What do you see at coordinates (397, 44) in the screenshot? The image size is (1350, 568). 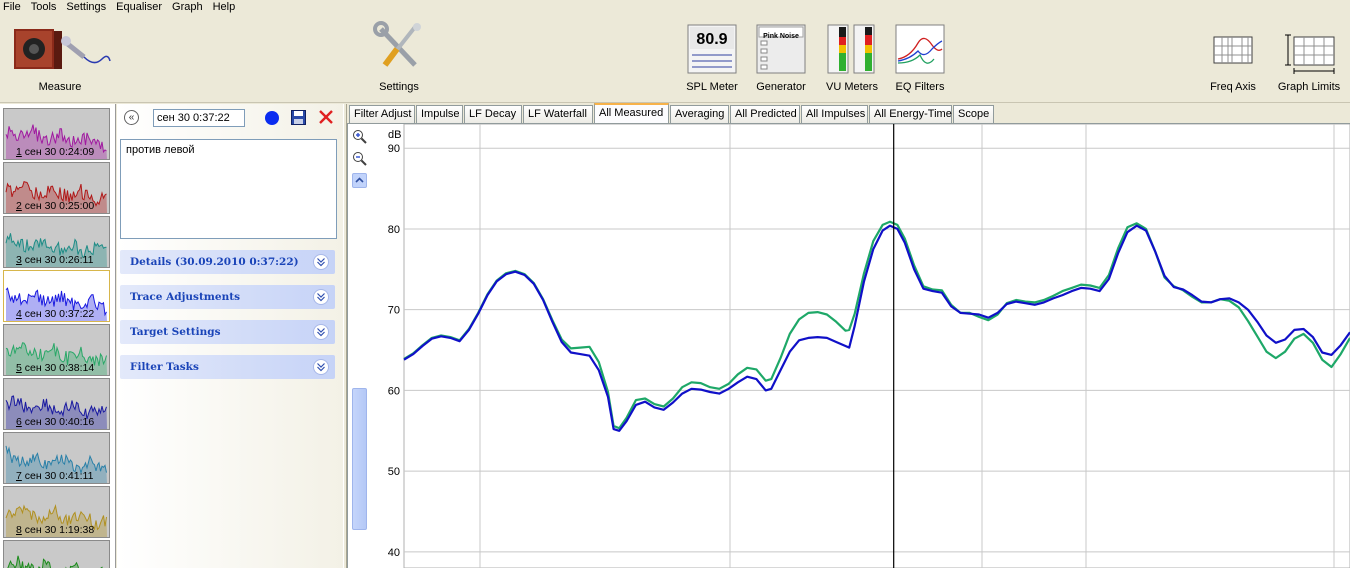 I see `tools-icon` at bounding box center [397, 44].